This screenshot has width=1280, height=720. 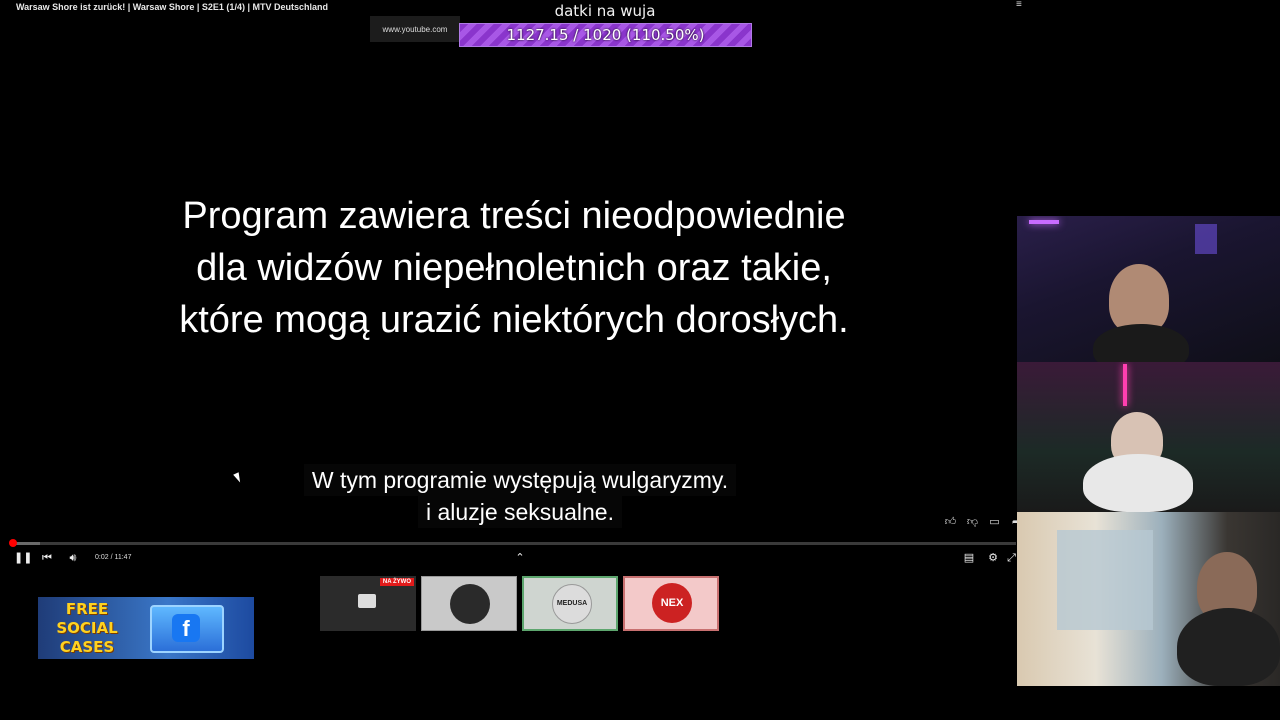 I want to click on channel-avatar, so click(x=470, y=604).